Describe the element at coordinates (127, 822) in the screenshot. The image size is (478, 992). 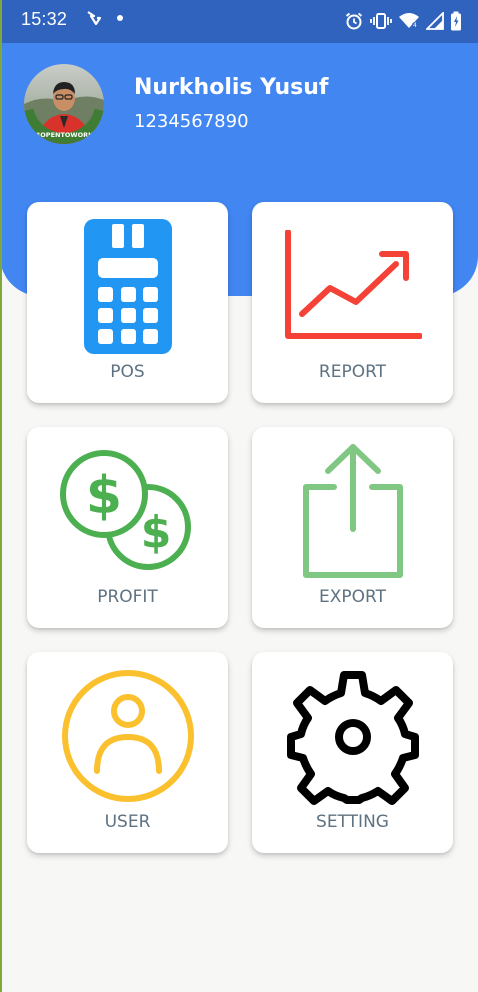
I see `user-label: USER` at that location.